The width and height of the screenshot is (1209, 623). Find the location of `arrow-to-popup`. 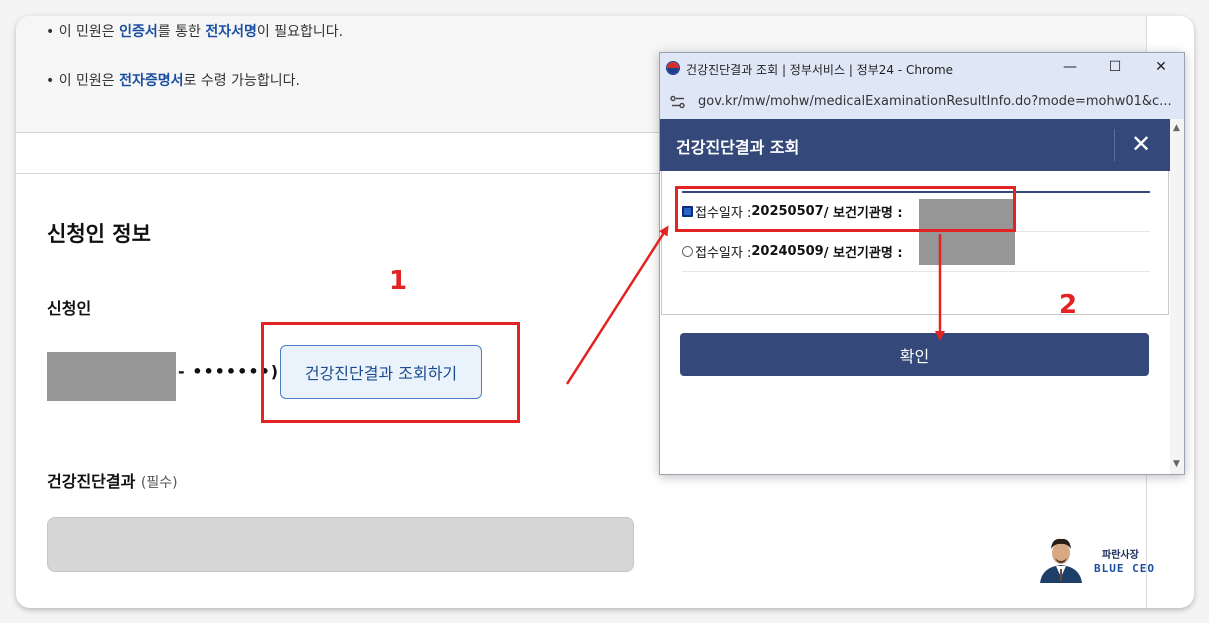

arrow-to-popup is located at coordinates (617, 305).